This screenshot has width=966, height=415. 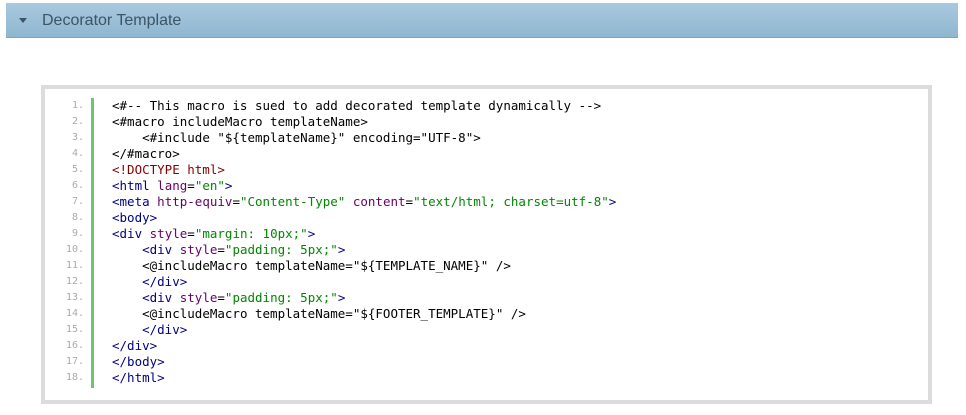 What do you see at coordinates (74, 377) in the screenshot?
I see `line-number: 18.` at bounding box center [74, 377].